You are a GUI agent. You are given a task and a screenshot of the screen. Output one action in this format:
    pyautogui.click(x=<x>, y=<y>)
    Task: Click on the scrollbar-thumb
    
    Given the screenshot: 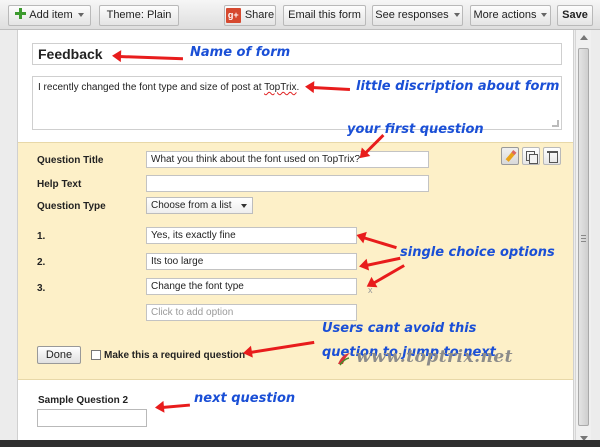 What is the action you would take?
    pyautogui.click(x=583, y=237)
    